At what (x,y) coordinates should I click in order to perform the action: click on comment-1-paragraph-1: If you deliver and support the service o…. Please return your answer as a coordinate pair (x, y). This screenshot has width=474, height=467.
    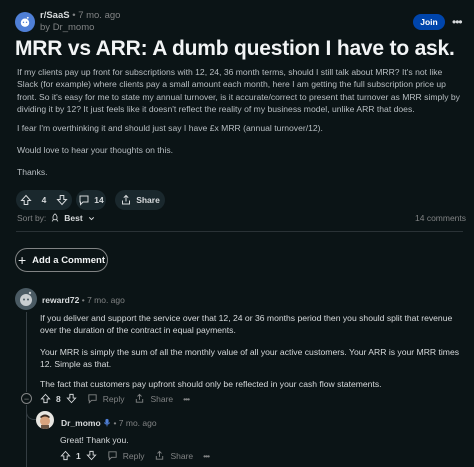
    Looking at the image, I should click on (246, 324).